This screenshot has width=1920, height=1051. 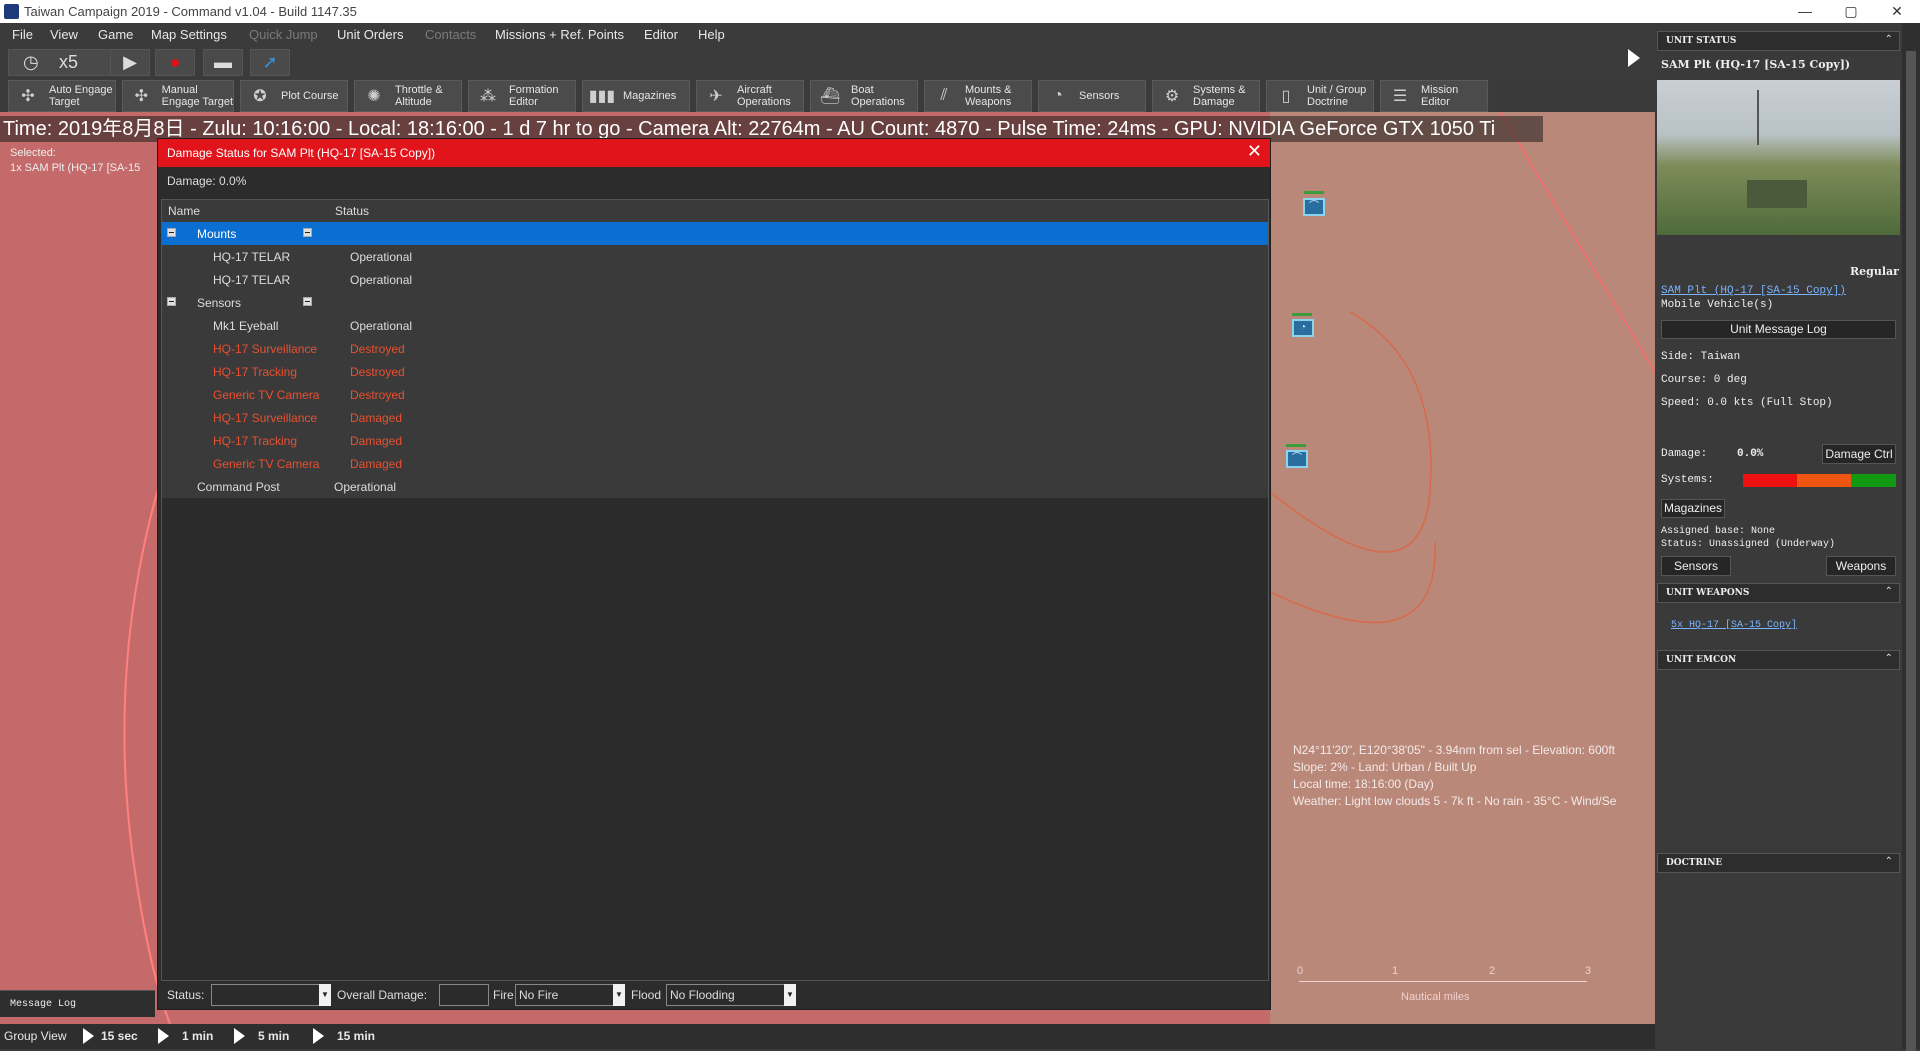 I want to click on step-15min: 15 min, so click(x=356, y=1036).